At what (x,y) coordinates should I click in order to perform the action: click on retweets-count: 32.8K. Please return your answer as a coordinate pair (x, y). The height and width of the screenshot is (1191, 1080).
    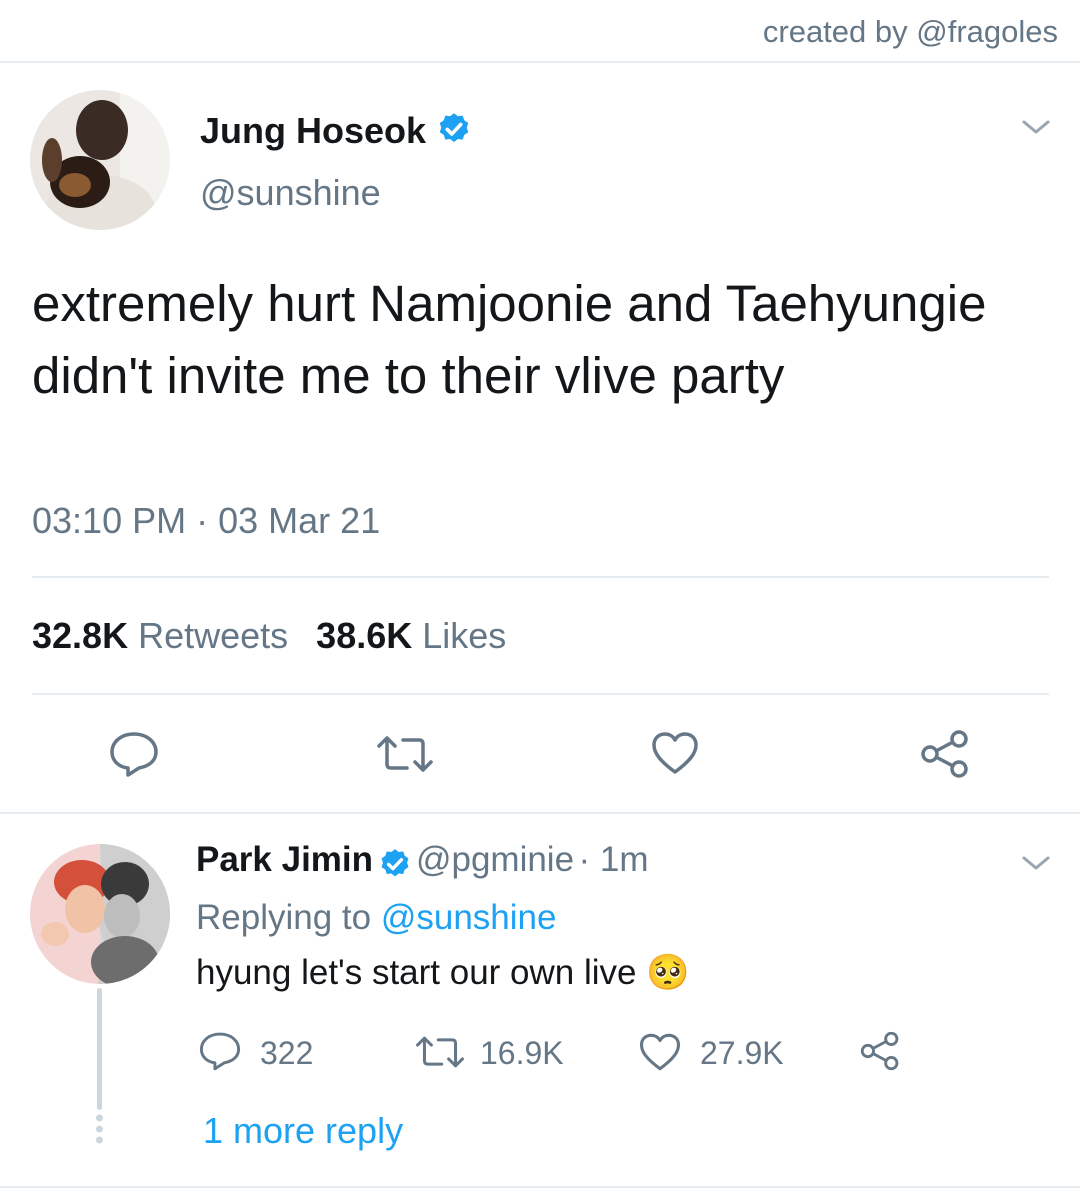
    Looking at the image, I should click on (80, 635).